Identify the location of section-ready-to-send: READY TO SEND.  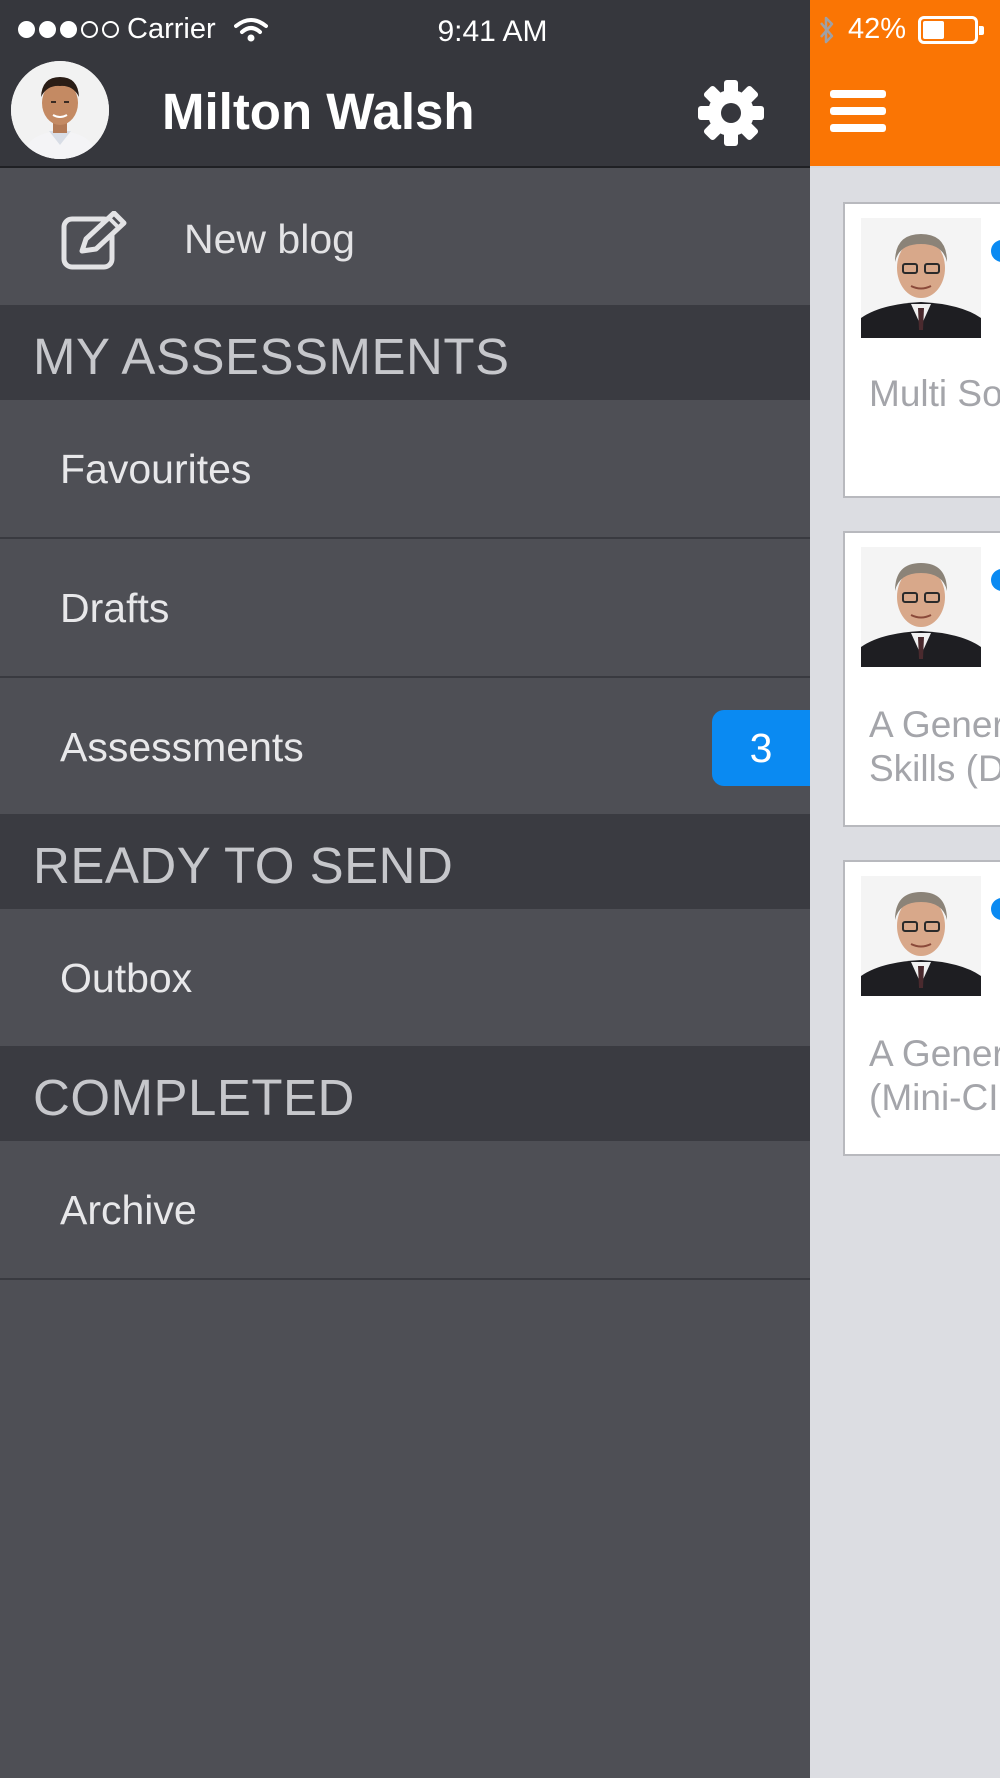
(405, 861).